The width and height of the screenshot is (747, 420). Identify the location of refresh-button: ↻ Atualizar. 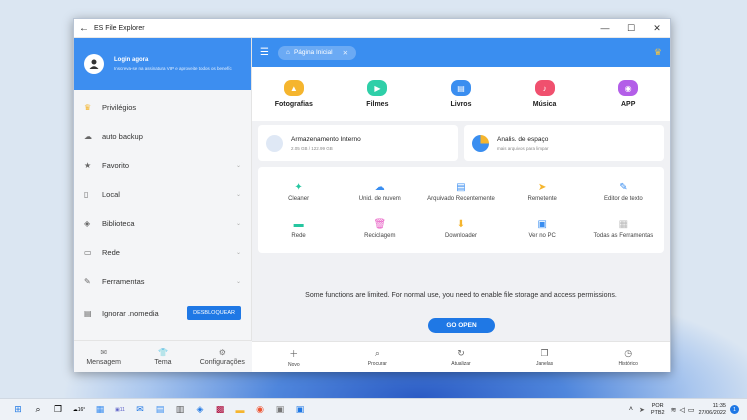
(461, 357).